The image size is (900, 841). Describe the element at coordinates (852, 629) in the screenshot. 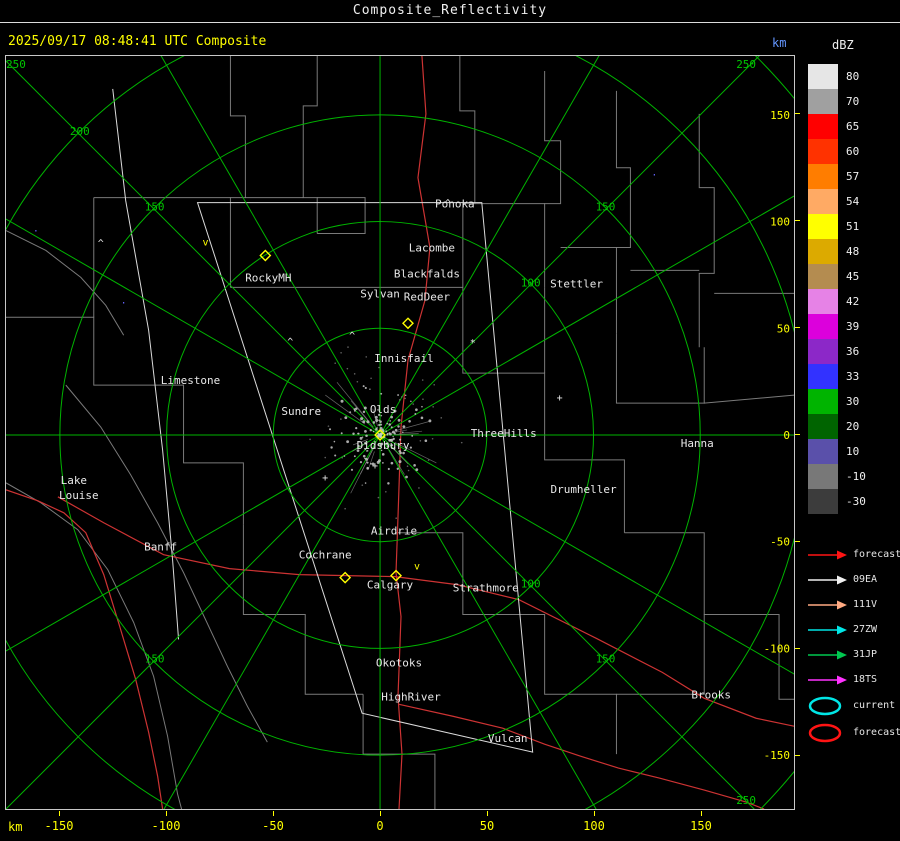

I see `legend-item: 27ZW` at that location.